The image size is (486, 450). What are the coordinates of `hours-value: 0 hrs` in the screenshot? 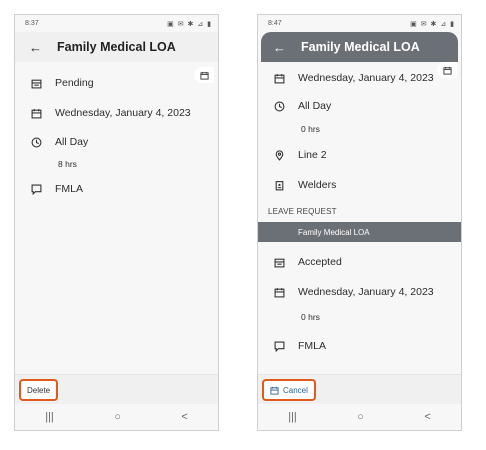 It's located at (310, 129).